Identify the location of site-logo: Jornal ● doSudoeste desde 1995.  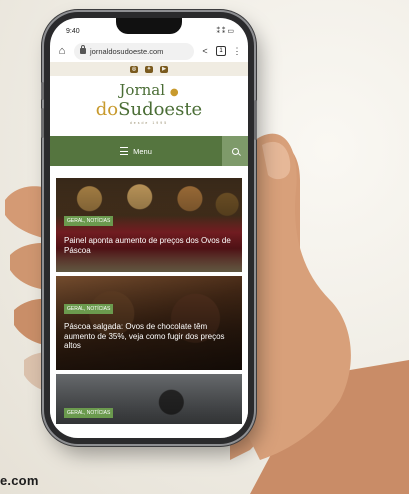
(149, 104).